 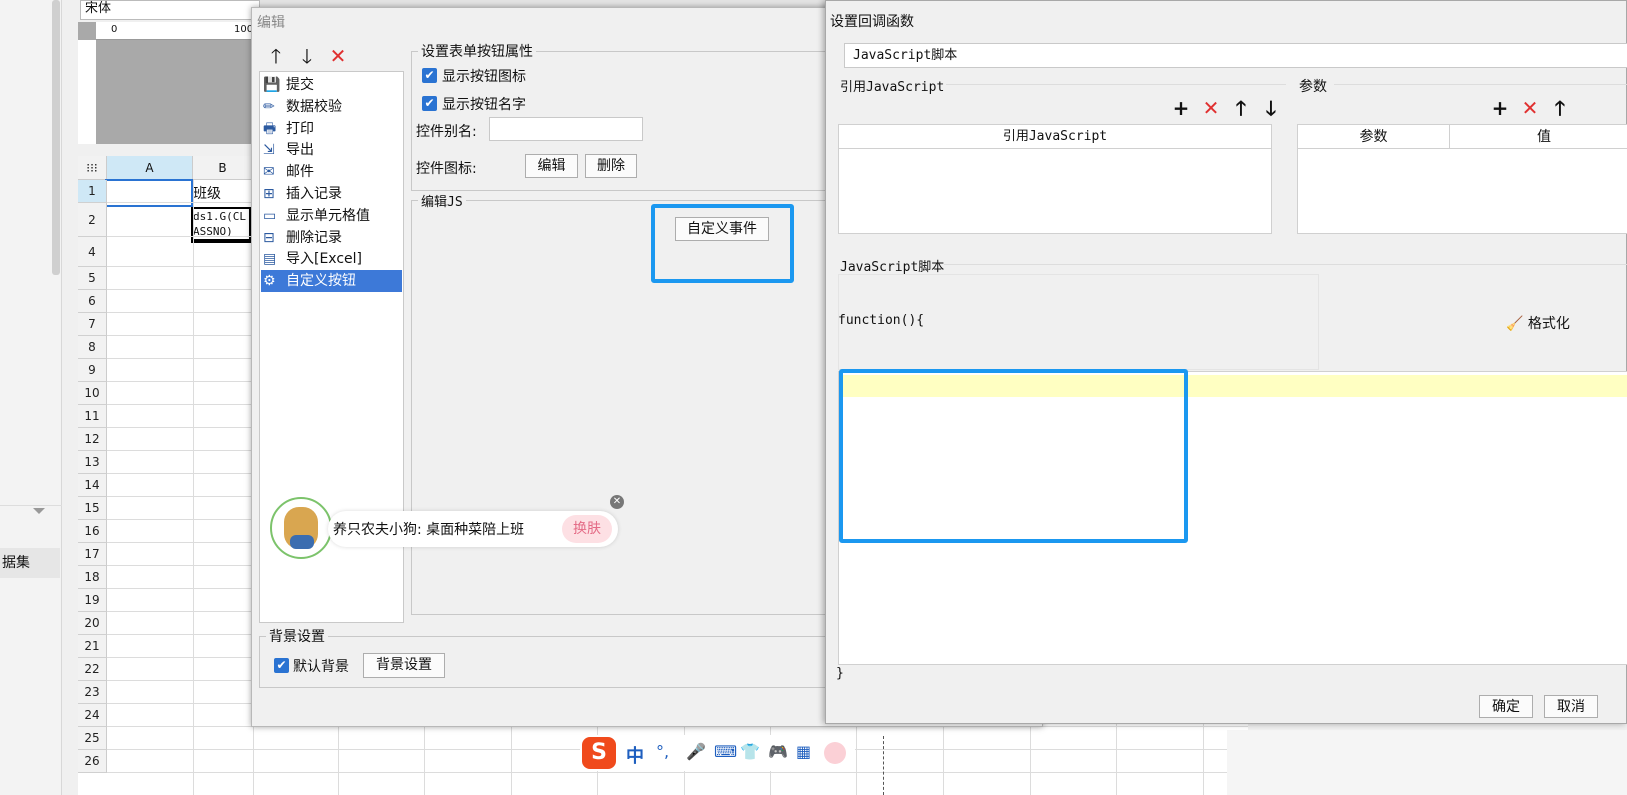 What do you see at coordinates (331, 172) in the screenshot?
I see `tree-item: ✉ 邮件` at bounding box center [331, 172].